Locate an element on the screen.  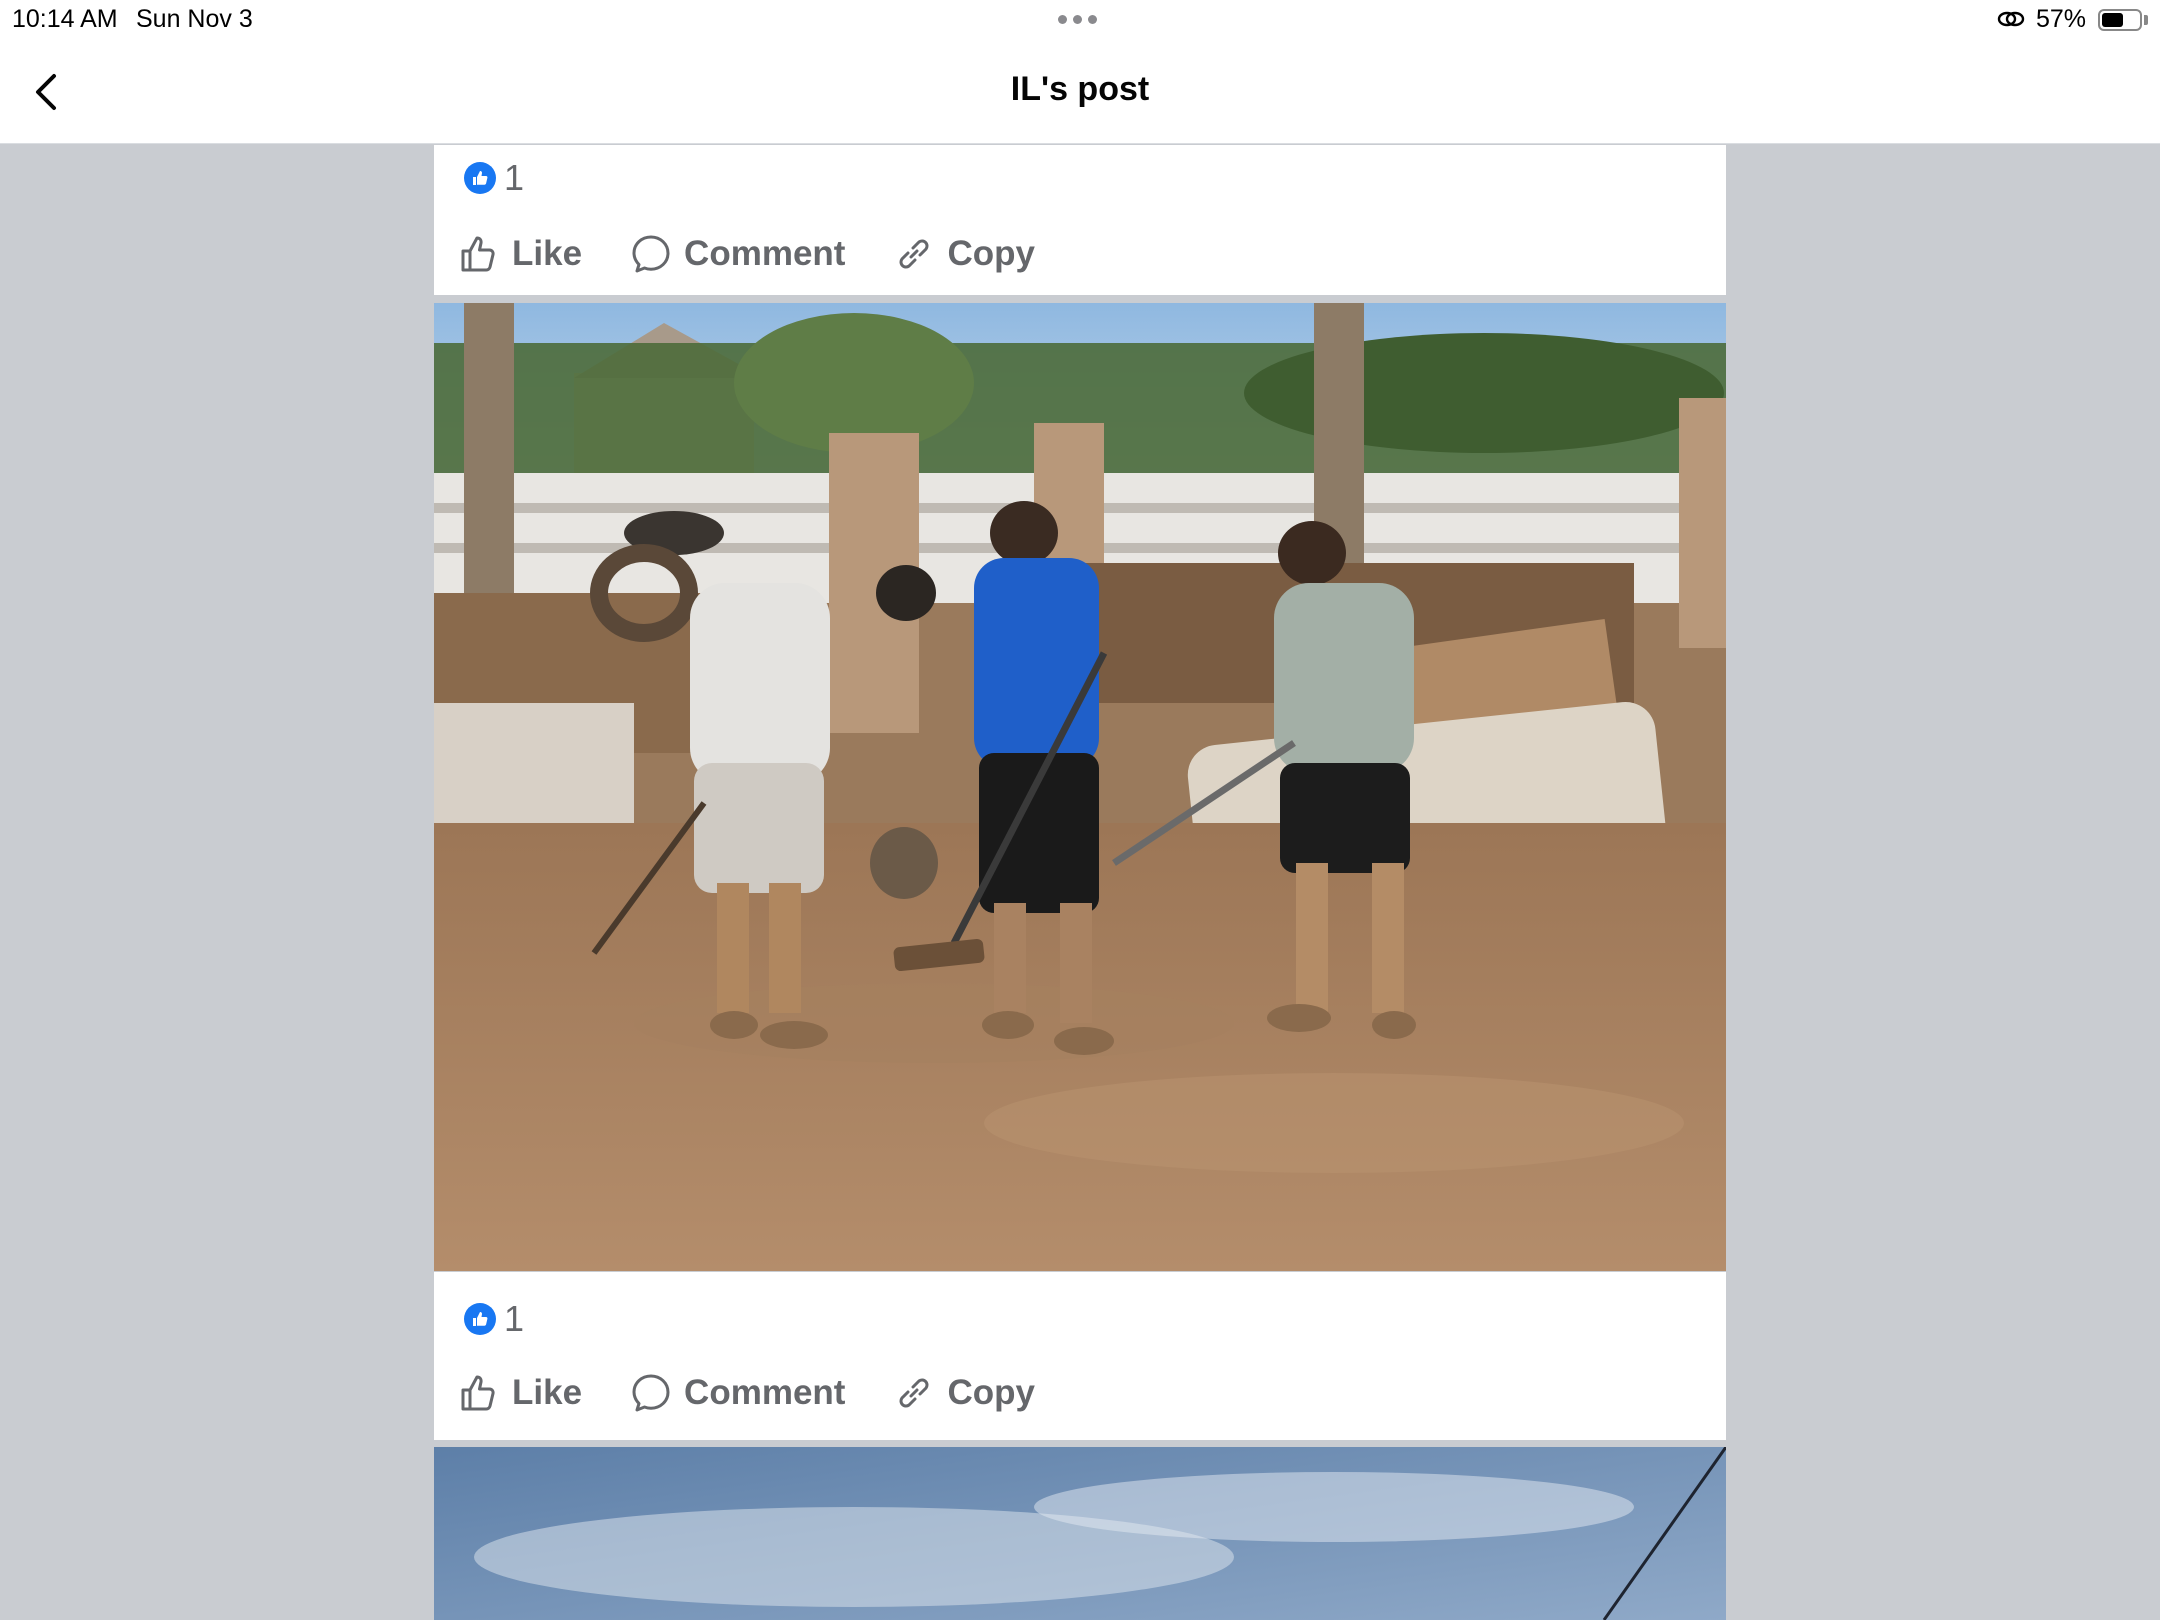
status-time: 10:14 AM is located at coordinates (65, 19).